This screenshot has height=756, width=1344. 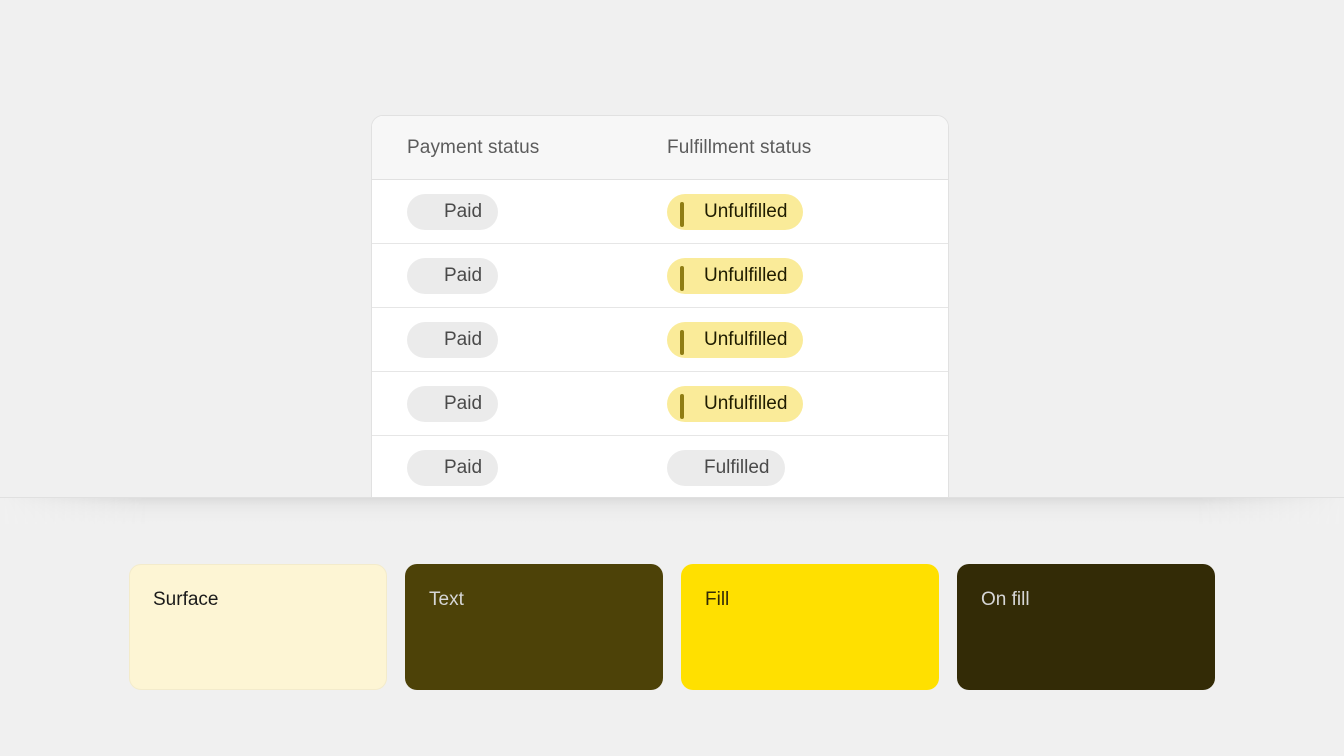 What do you see at coordinates (672, 497) in the screenshot?
I see `section-divider` at bounding box center [672, 497].